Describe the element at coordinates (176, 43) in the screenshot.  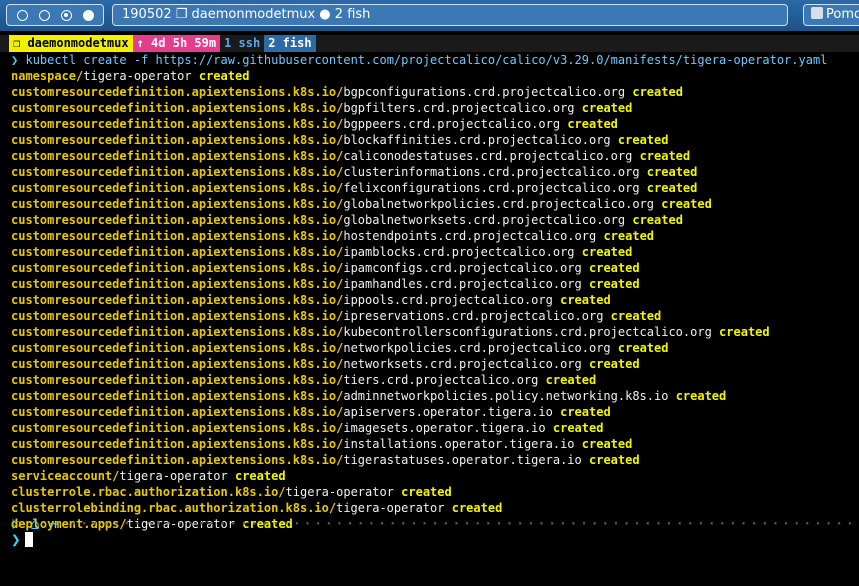
I see `tmux-uptime: ↑ 4d 5h 59m` at that location.